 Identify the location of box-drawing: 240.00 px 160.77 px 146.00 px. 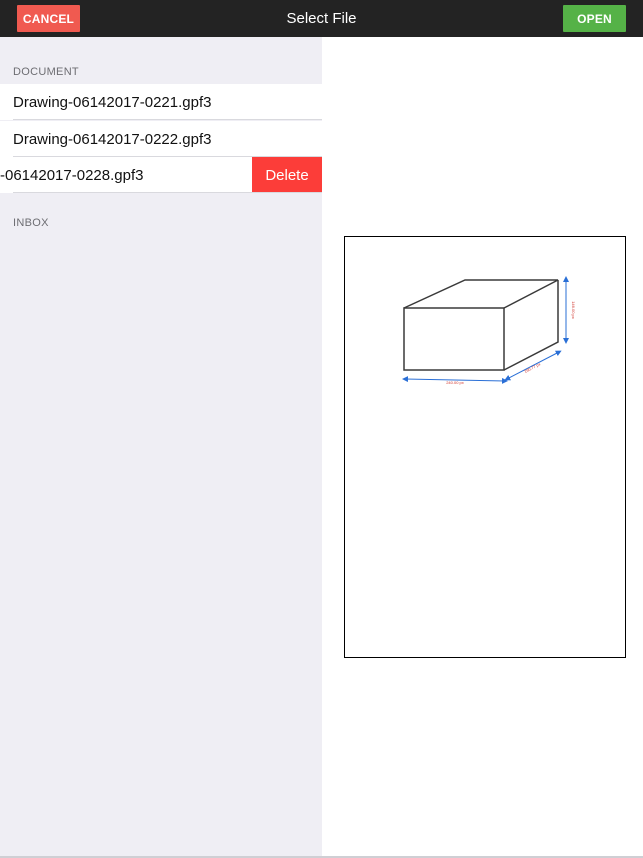
(489, 330).